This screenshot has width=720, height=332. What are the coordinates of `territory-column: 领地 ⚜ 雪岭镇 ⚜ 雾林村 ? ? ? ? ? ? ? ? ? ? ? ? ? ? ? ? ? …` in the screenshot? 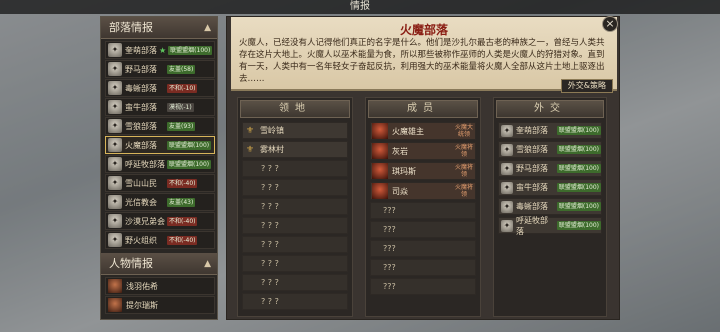 It's located at (295, 207).